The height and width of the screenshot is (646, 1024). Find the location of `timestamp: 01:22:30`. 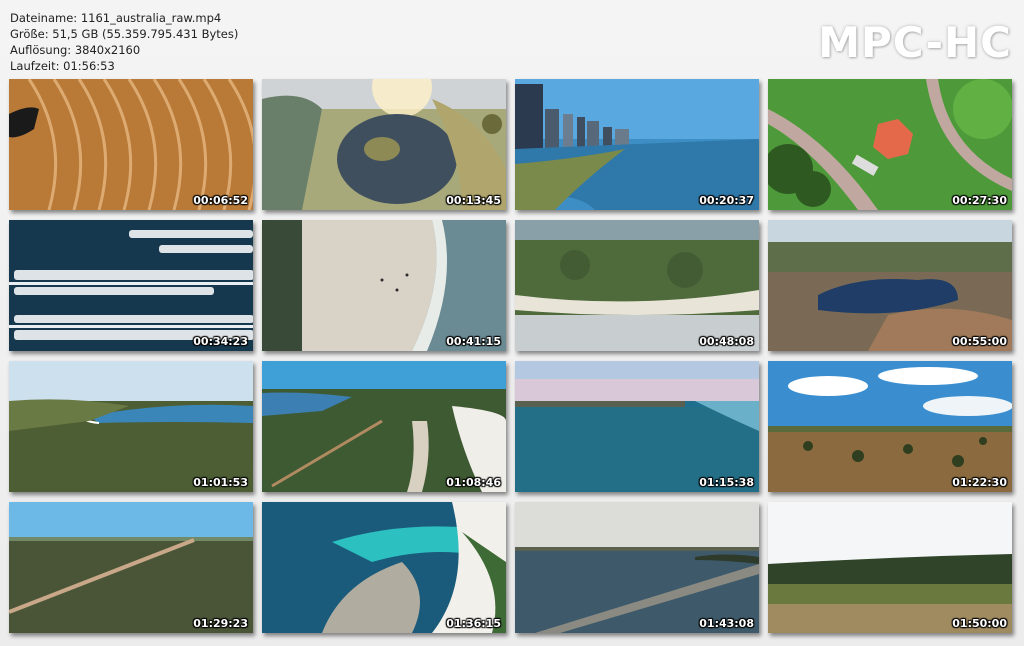

timestamp: 01:22:30 is located at coordinates (979, 482).